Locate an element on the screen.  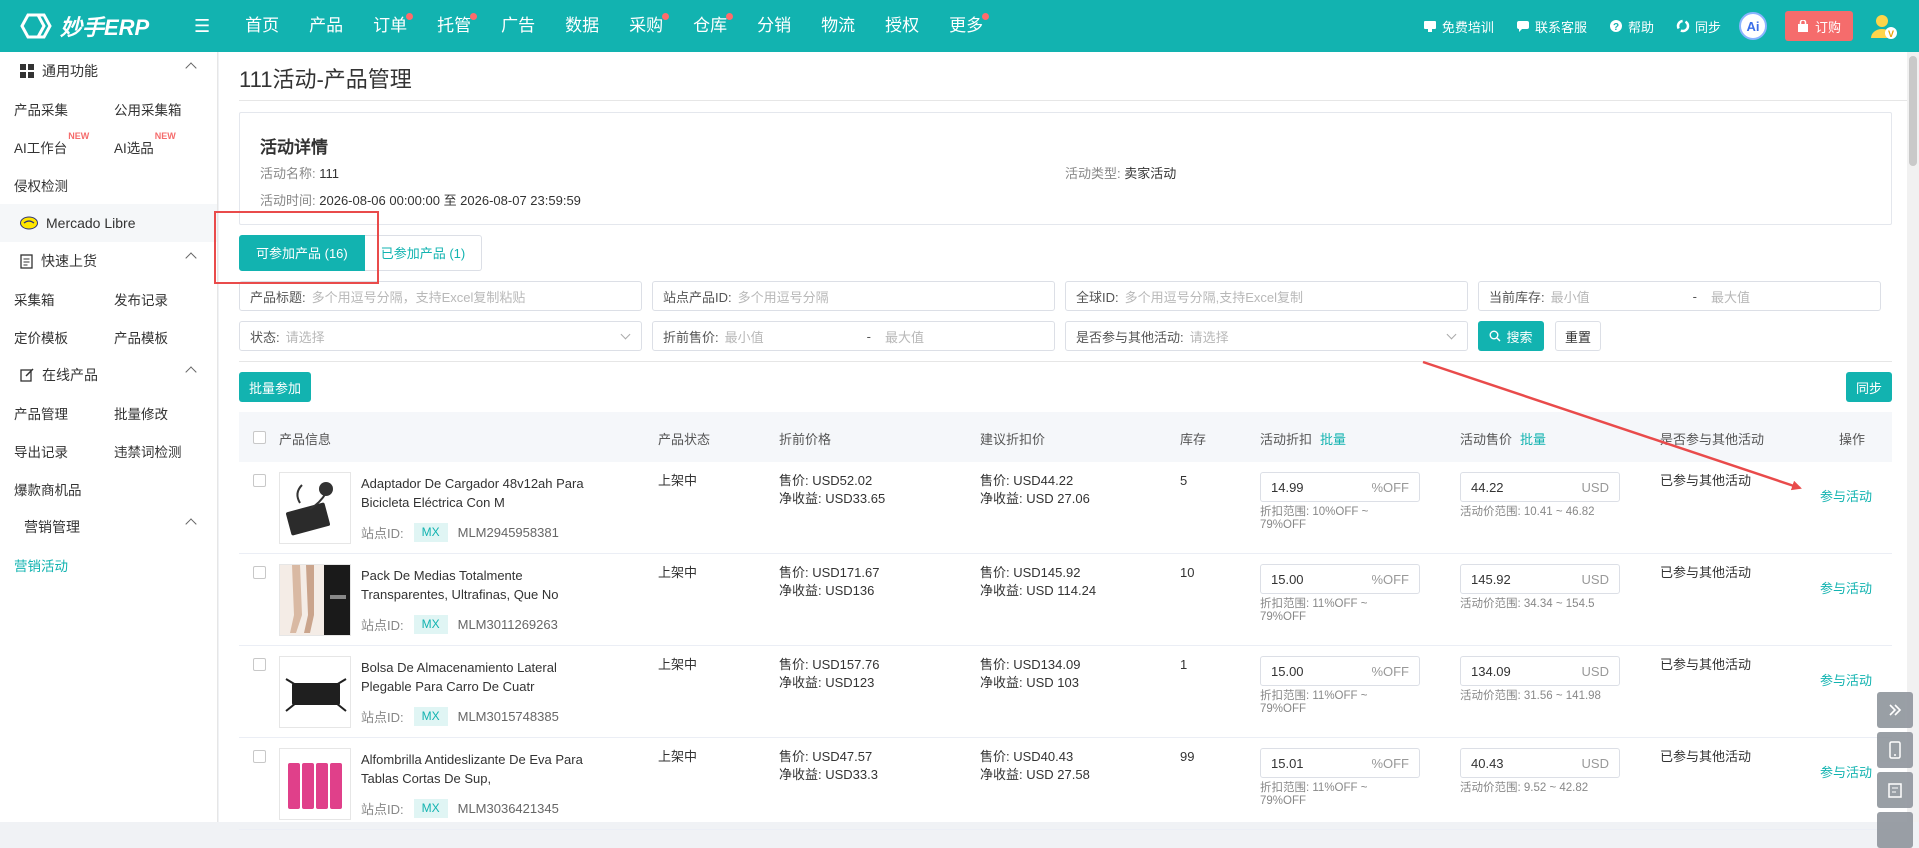
stock-range-filter: 当前库存: 最小值 - 最大值 is located at coordinates (1679, 296).